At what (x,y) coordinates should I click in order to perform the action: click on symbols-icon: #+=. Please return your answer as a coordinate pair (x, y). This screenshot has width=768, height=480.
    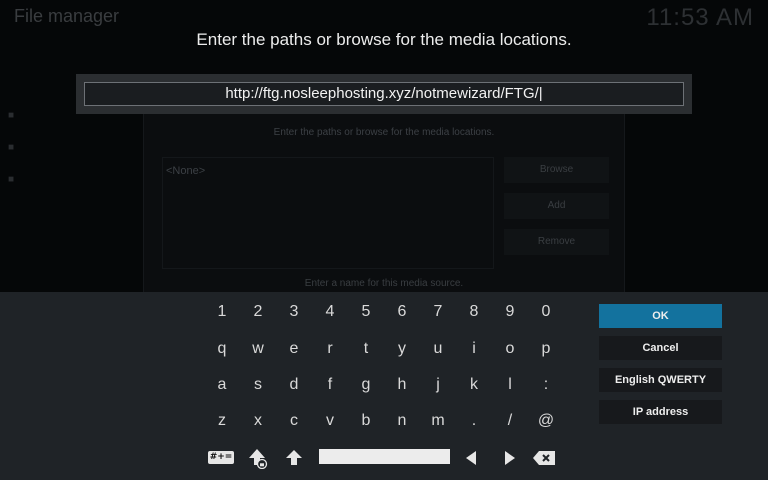
    Looking at the image, I should click on (221, 457).